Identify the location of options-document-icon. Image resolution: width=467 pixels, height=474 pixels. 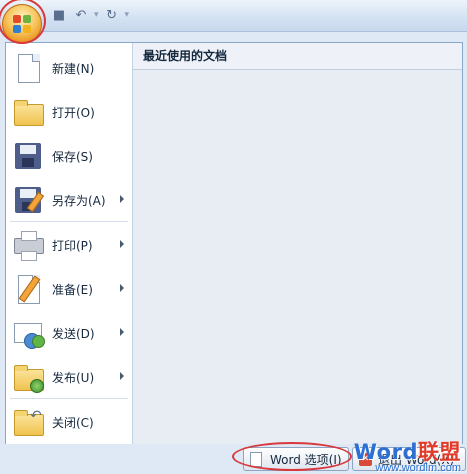
(256, 459).